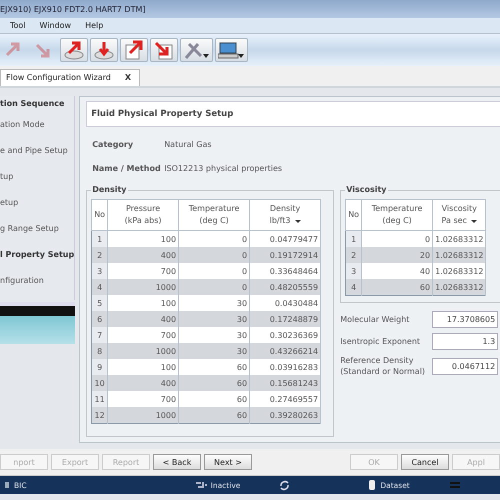 The image size is (500, 500). Describe the element at coordinates (223, 168) in the screenshot. I see `property-value: ISO12213 physical properties` at that location.